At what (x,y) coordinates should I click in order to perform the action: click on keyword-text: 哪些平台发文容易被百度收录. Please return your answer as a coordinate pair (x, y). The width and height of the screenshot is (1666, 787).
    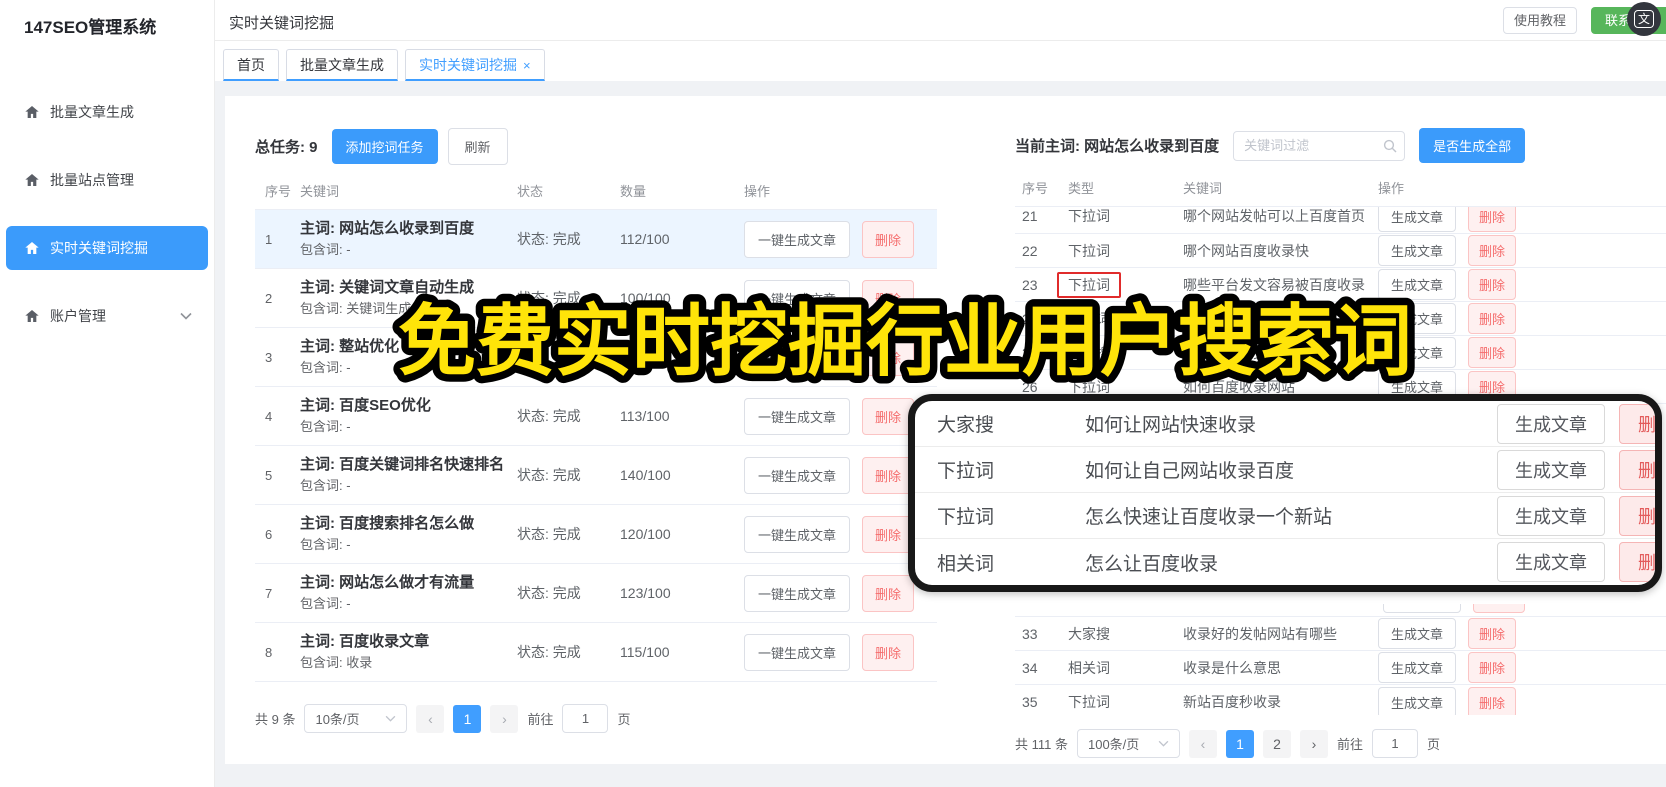
    Looking at the image, I should click on (1274, 284).